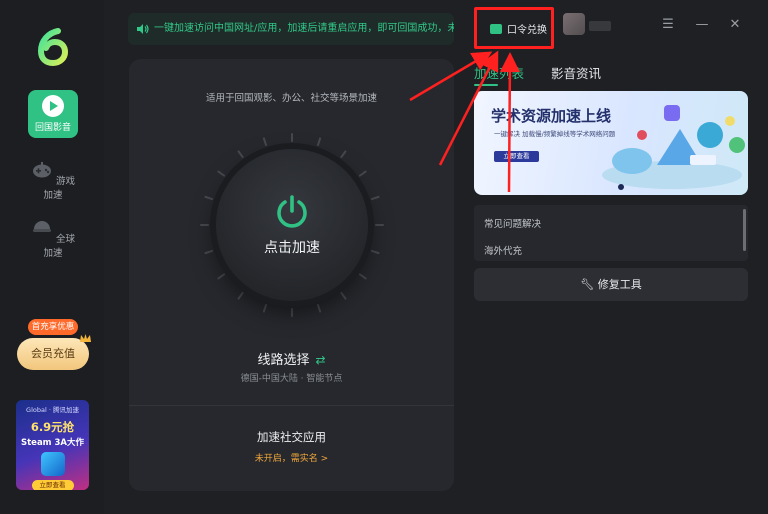  Describe the element at coordinates (52, 410) in the screenshot. I see `ad-brand: Global · 腾讯加速` at that location.